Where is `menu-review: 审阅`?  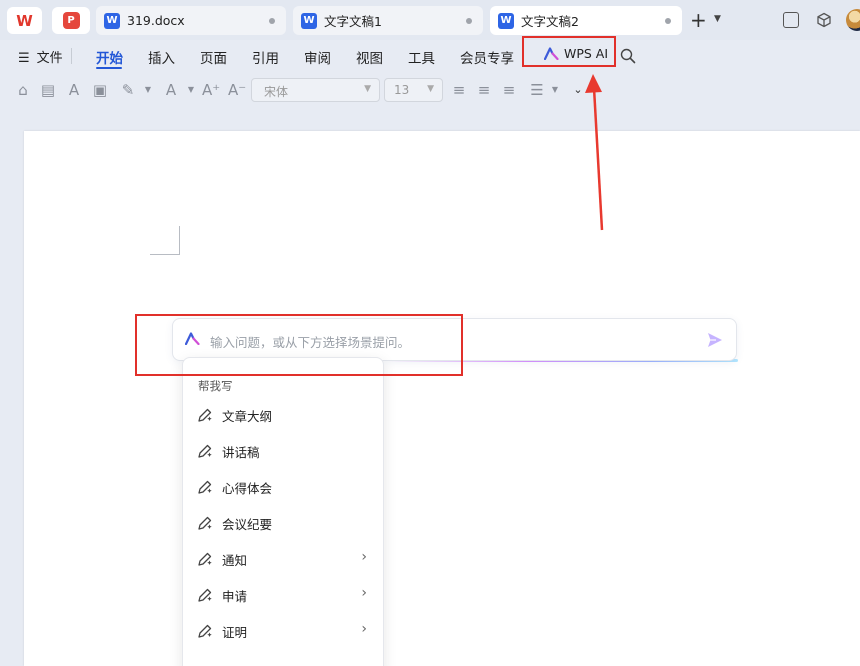 menu-review: 审阅 is located at coordinates (317, 57).